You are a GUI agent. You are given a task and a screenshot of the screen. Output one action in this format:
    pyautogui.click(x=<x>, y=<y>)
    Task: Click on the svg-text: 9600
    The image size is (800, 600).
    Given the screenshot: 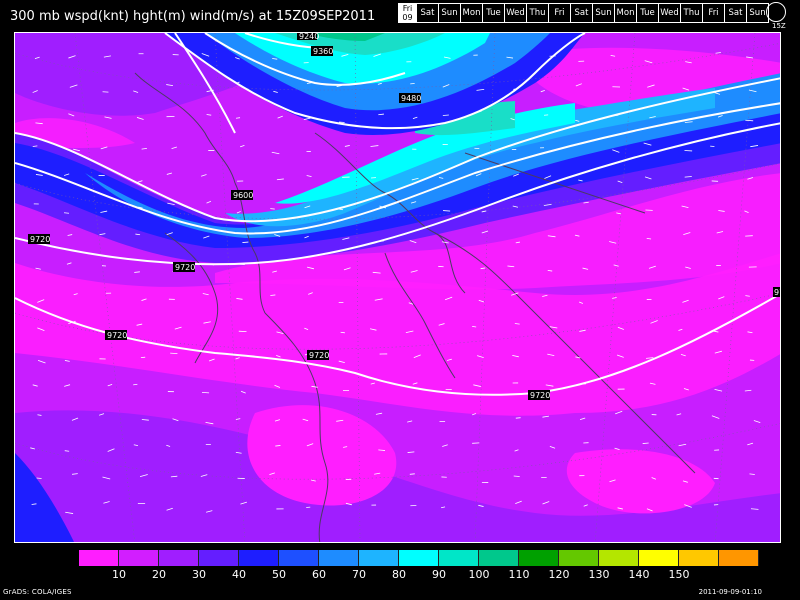 What is the action you would take?
    pyautogui.click(x=243, y=195)
    